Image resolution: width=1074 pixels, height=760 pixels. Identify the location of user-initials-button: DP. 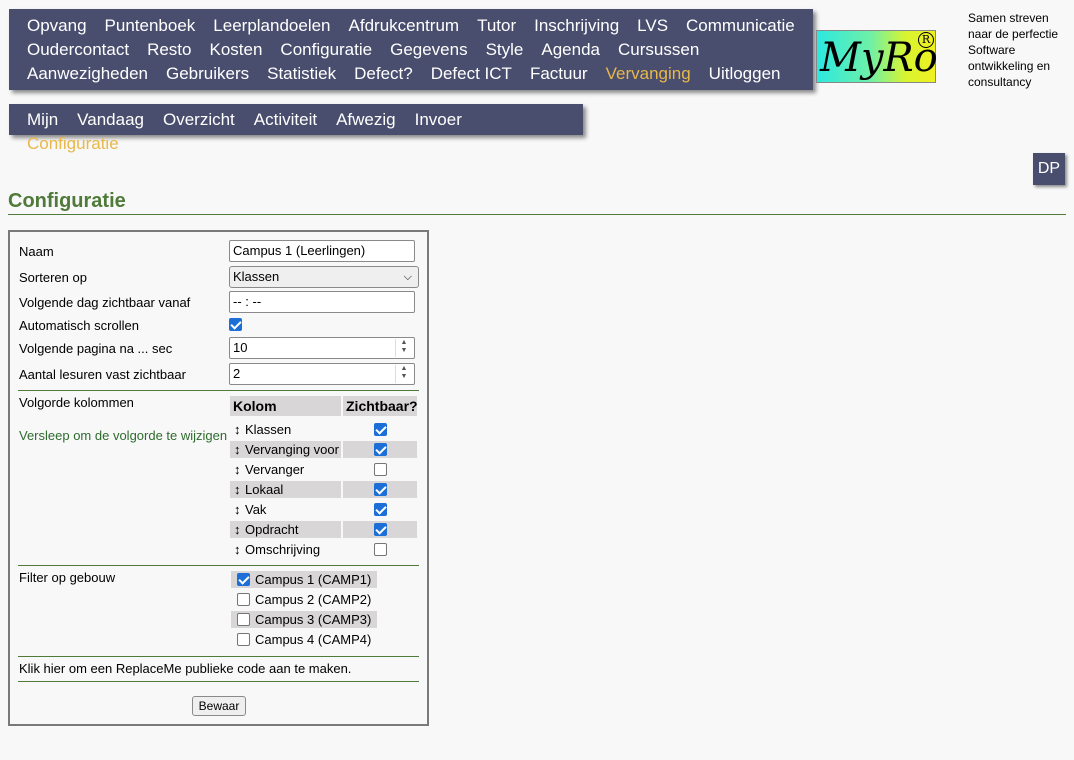
(1049, 169).